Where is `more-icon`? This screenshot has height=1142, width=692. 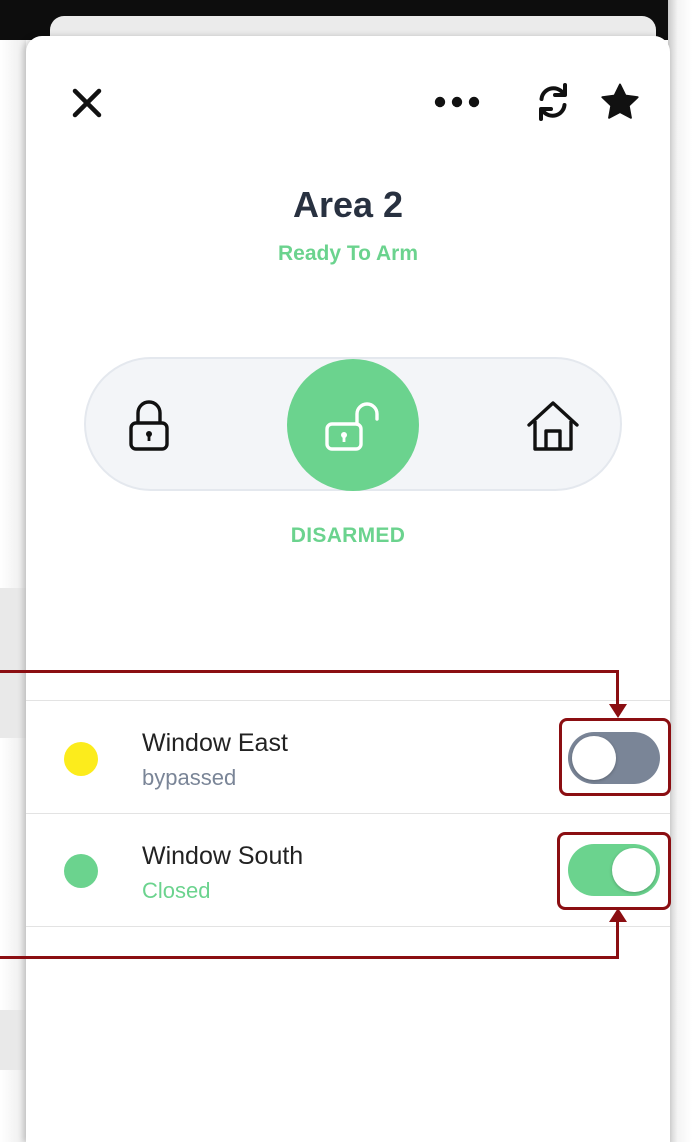
more-icon is located at coordinates (457, 102).